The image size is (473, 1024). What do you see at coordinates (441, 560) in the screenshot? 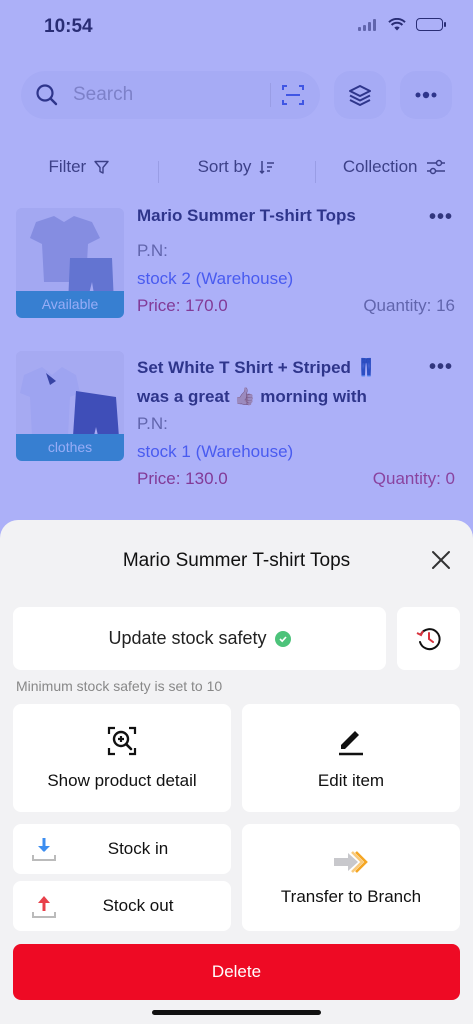
I see `close-icon` at bounding box center [441, 560].